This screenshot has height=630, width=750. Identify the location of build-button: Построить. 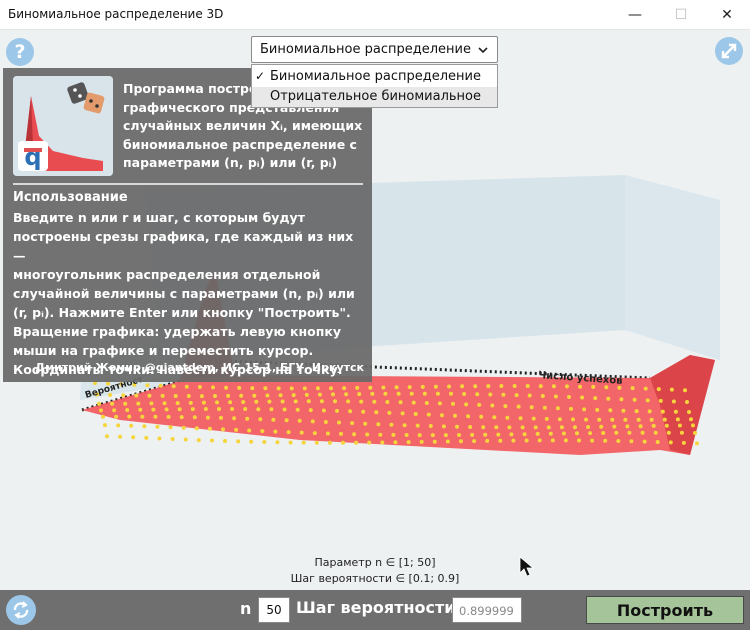
(665, 610).